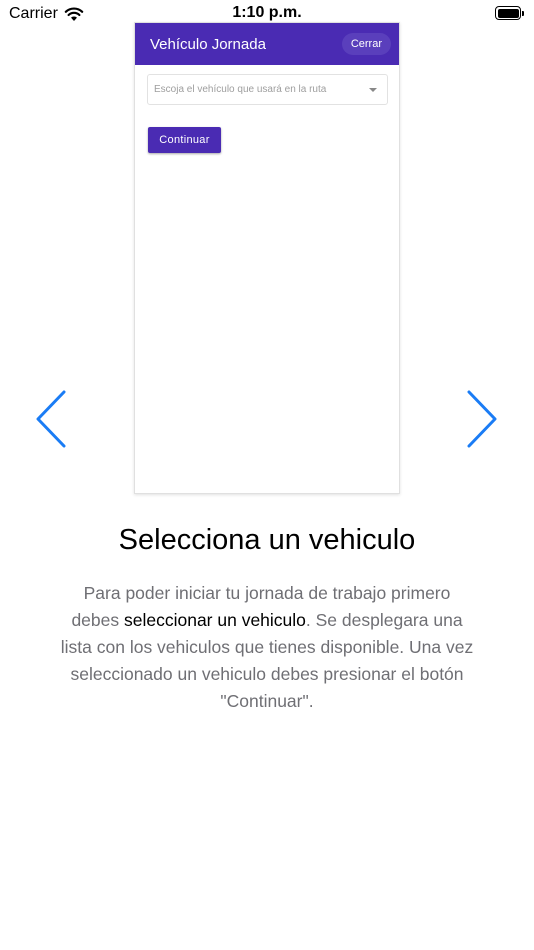 Image resolution: width=534 pixels, height=950 pixels. What do you see at coordinates (267, 44) in the screenshot?
I see `app-bar: Vehículo Jornada Cerrar` at bounding box center [267, 44].